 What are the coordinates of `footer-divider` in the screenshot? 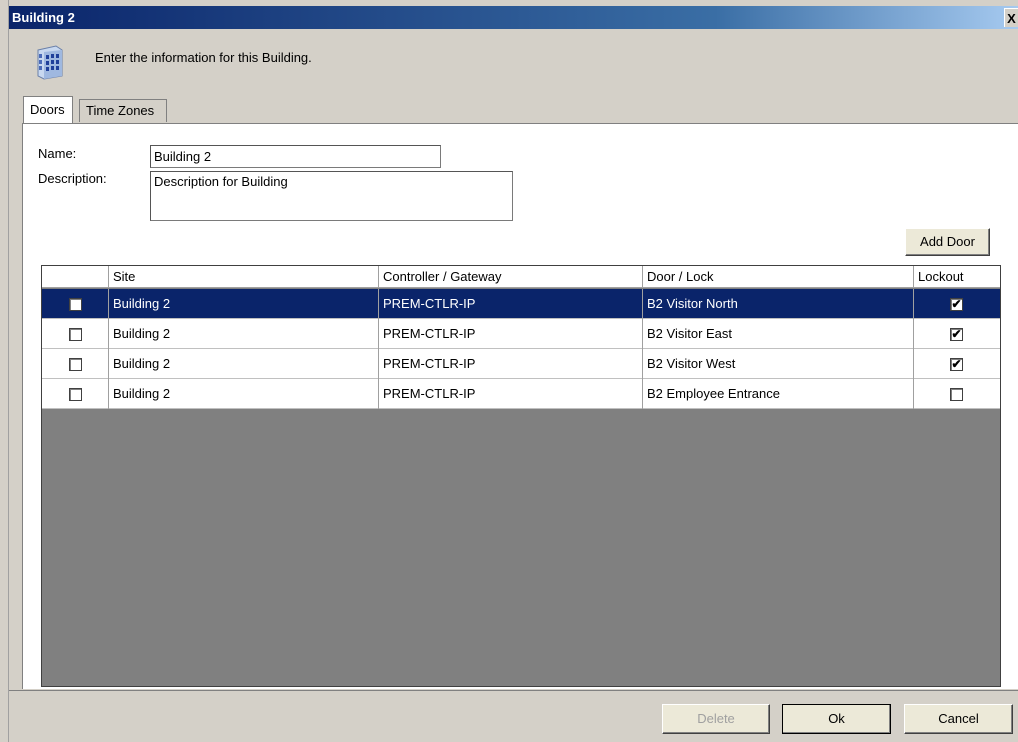 It's located at (513, 690).